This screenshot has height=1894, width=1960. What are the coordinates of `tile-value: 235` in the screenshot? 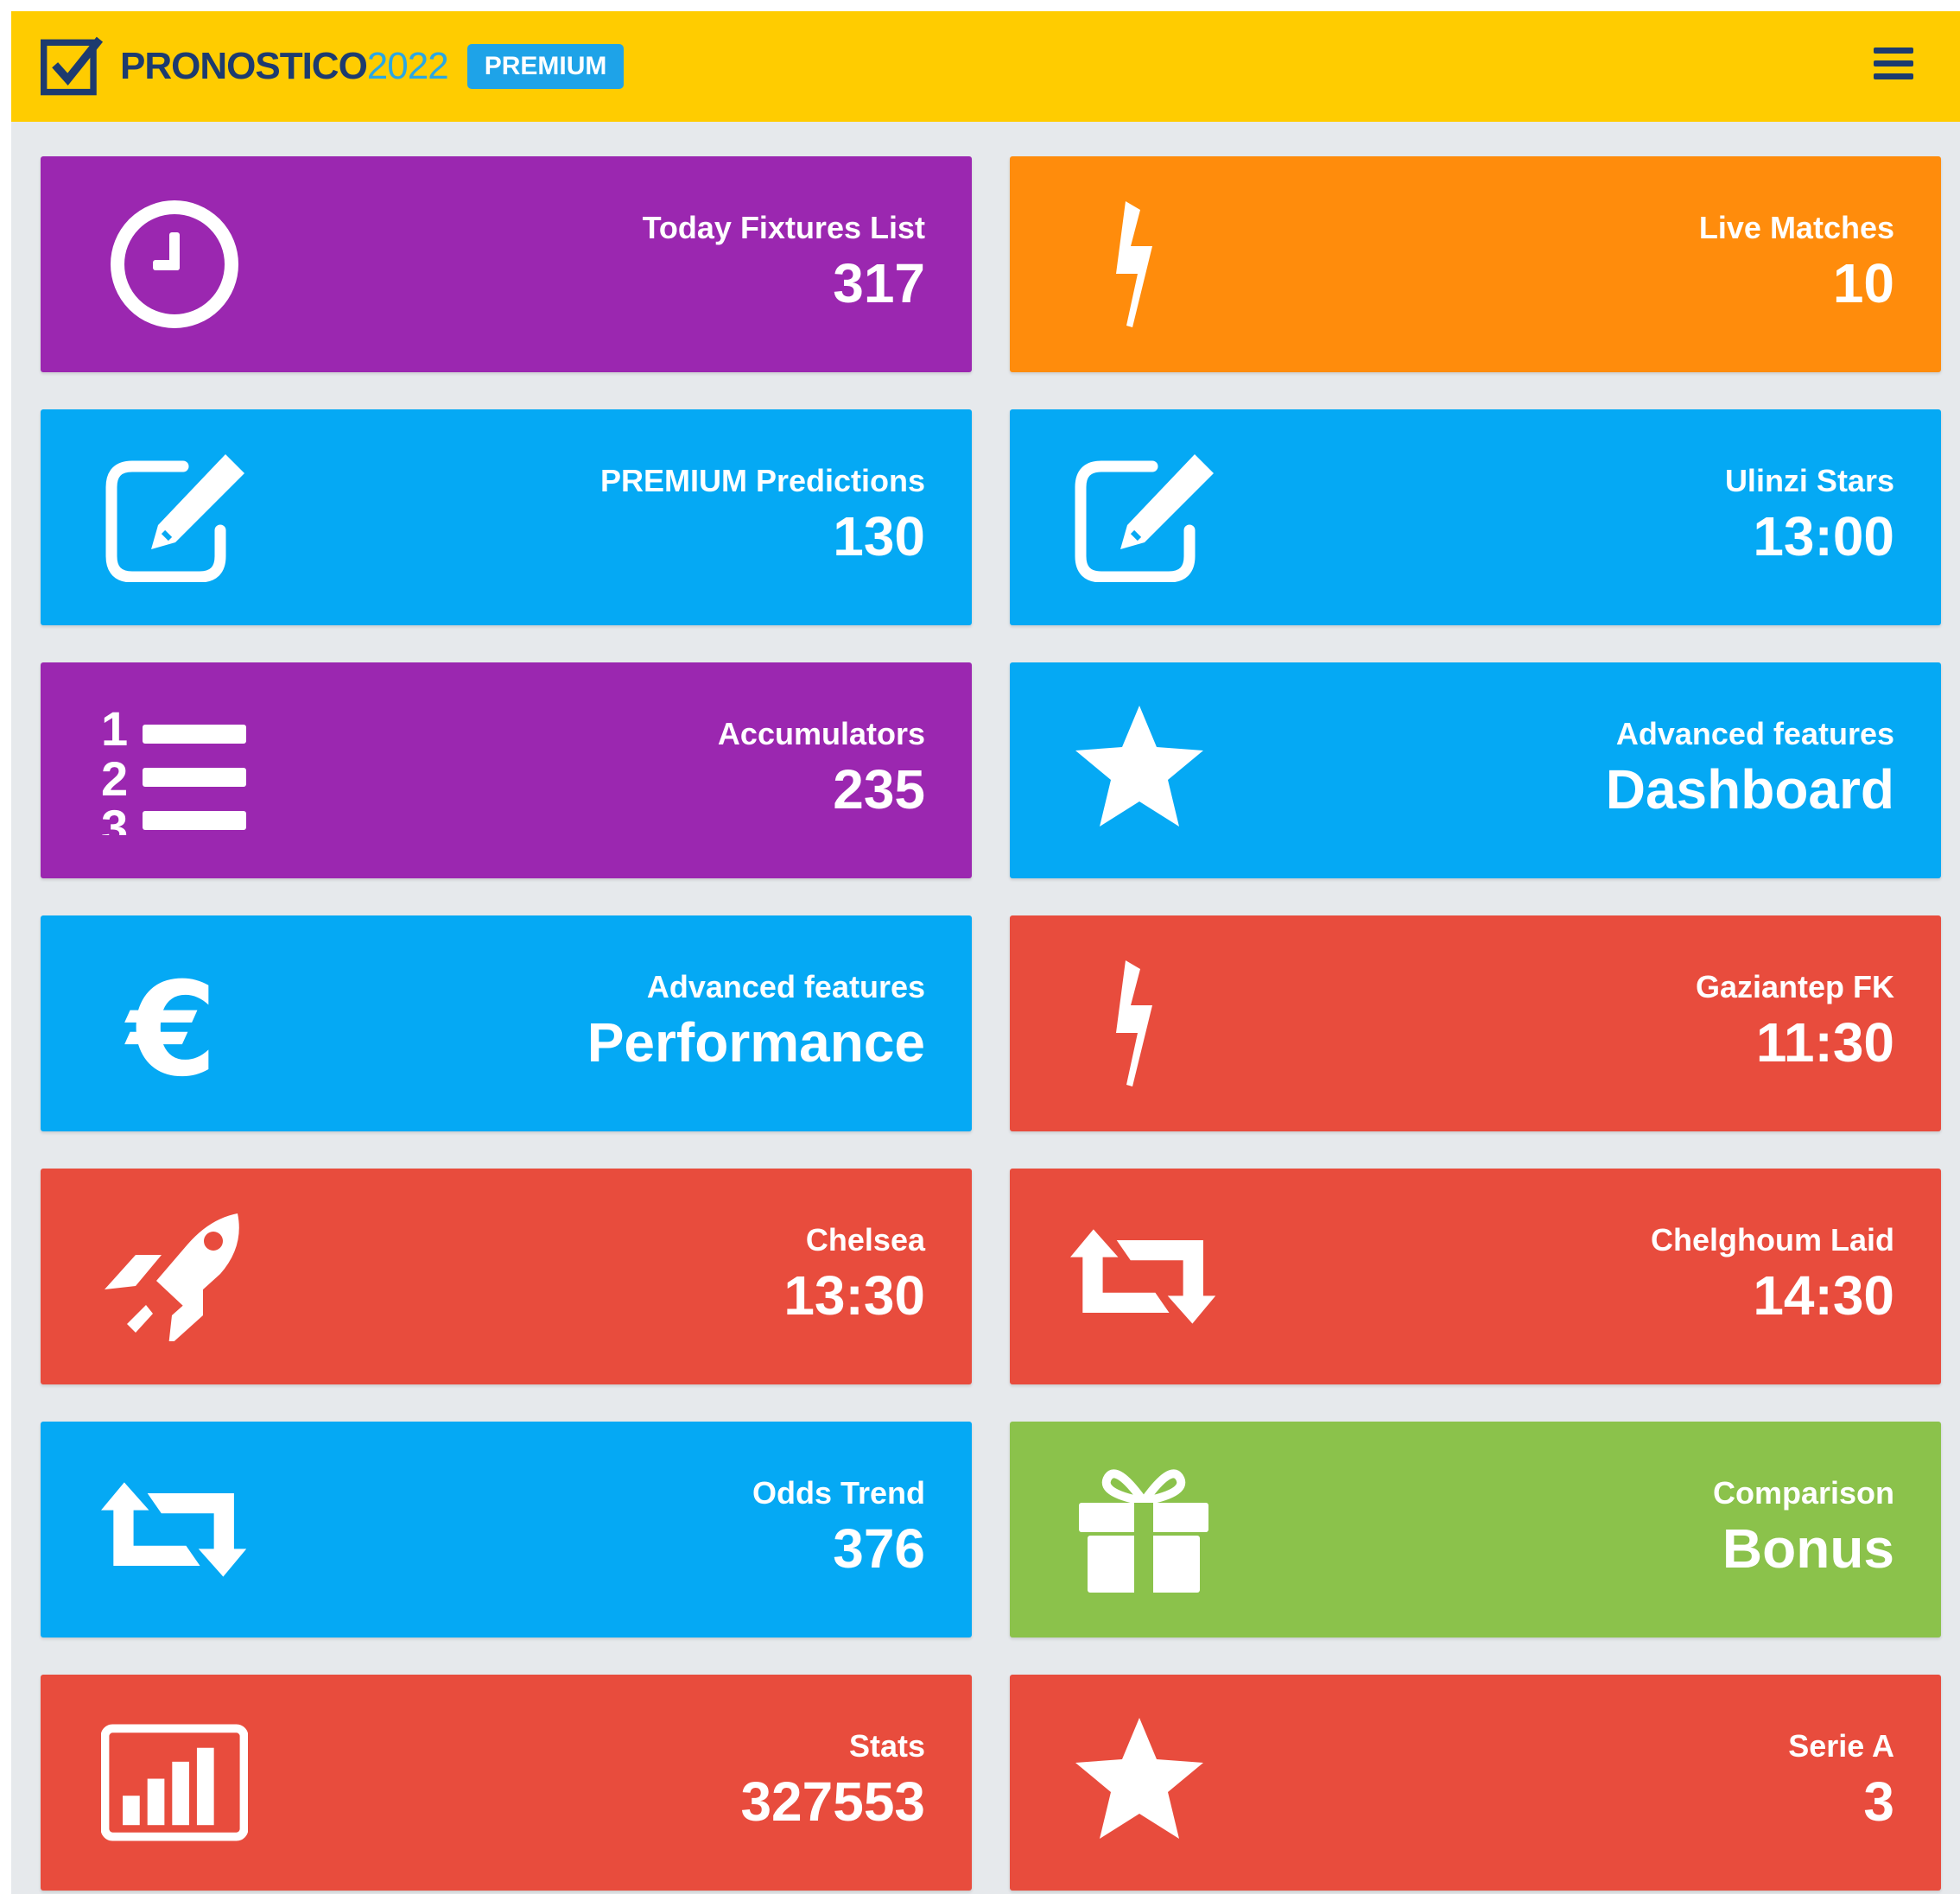 It's located at (879, 789).